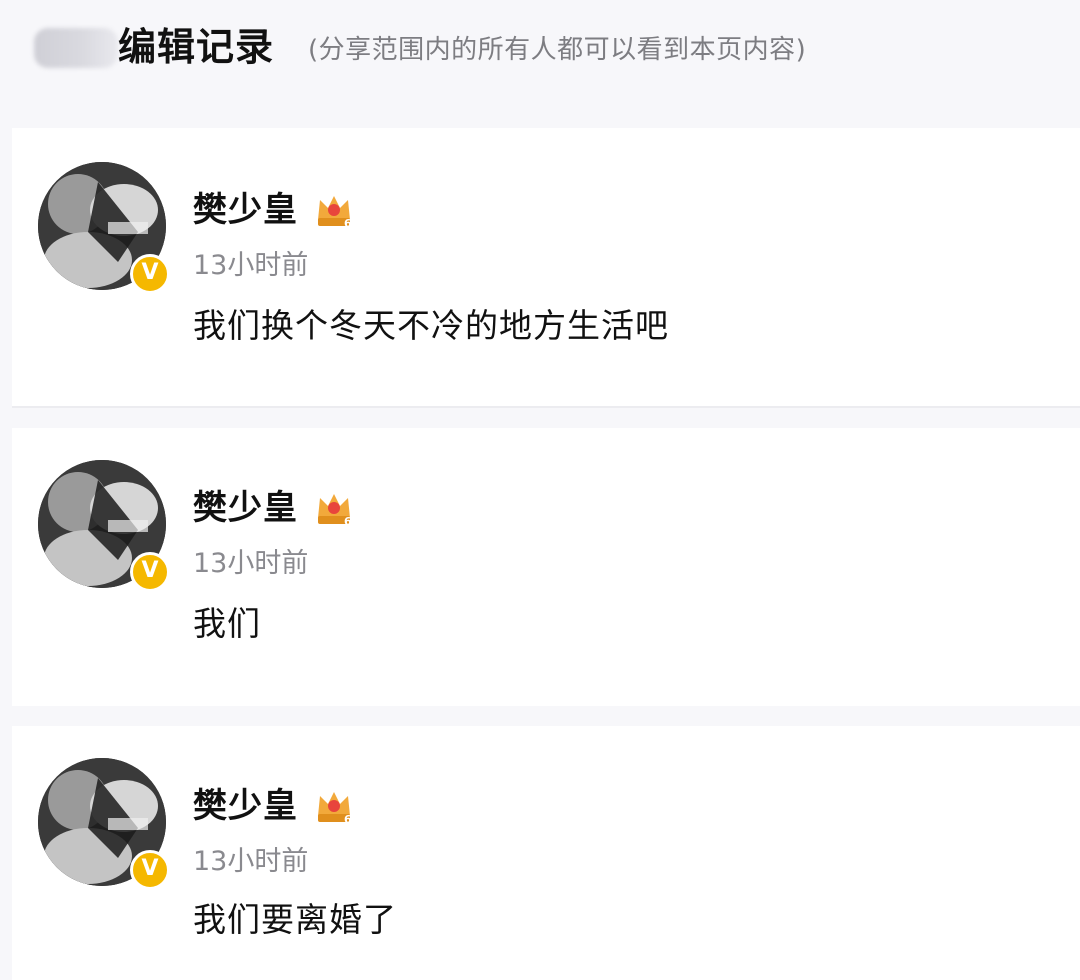 The image size is (1080, 980). I want to click on divider, so click(546, 407).